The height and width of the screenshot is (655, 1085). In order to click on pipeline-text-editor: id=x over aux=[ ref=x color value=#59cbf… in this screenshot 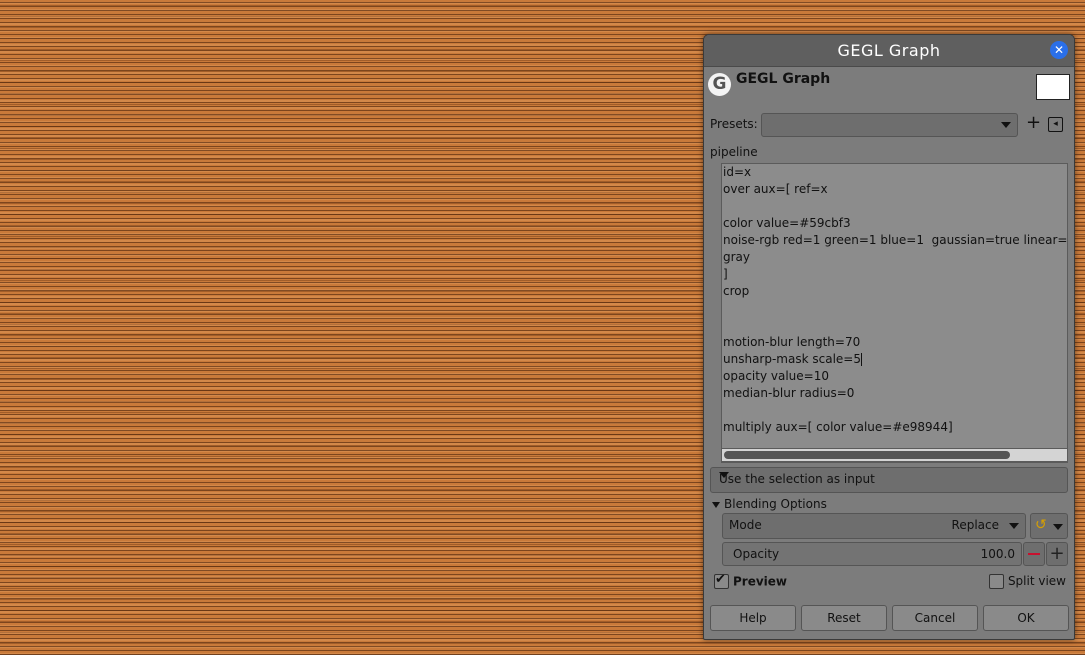, I will do `click(894, 313)`.